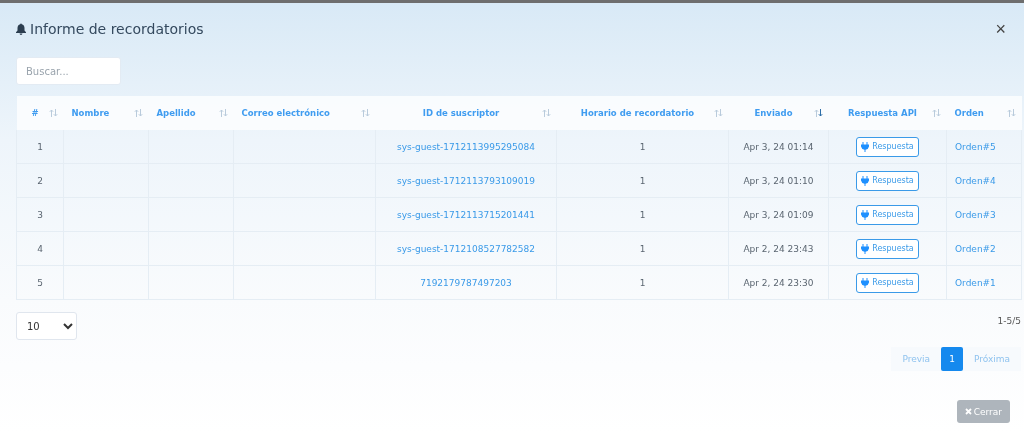 The image size is (1024, 433). What do you see at coordinates (778, 214) in the screenshot?
I see `table-cell: Apr 3, 24 01:09` at bounding box center [778, 214].